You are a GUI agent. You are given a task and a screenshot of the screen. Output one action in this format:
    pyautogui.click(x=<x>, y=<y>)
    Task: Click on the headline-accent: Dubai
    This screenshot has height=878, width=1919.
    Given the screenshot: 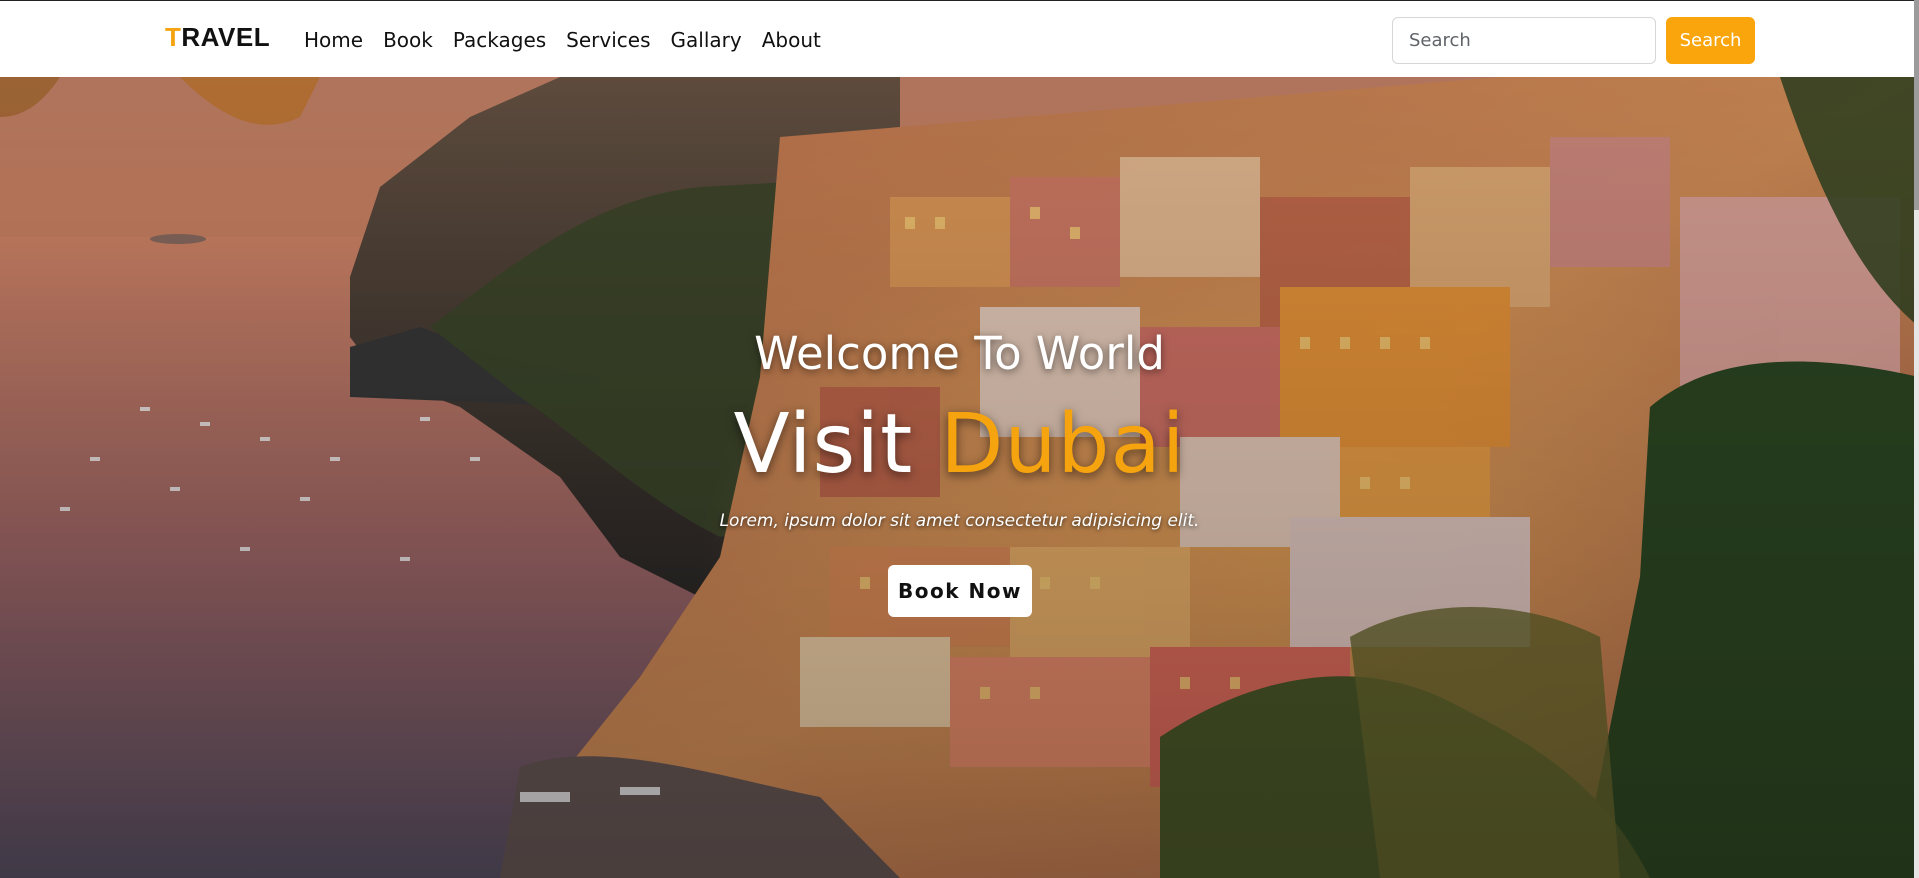 What is the action you would take?
    pyautogui.click(x=1063, y=444)
    